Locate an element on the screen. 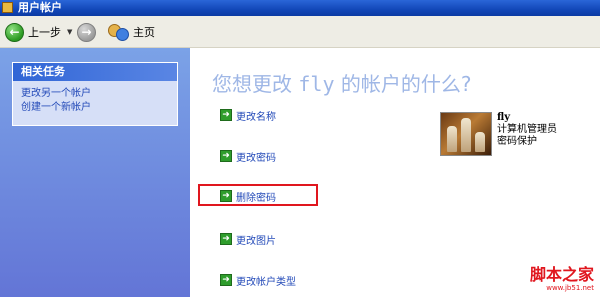  watermark: 脚本之家 www.jb51.net is located at coordinates (562, 279).